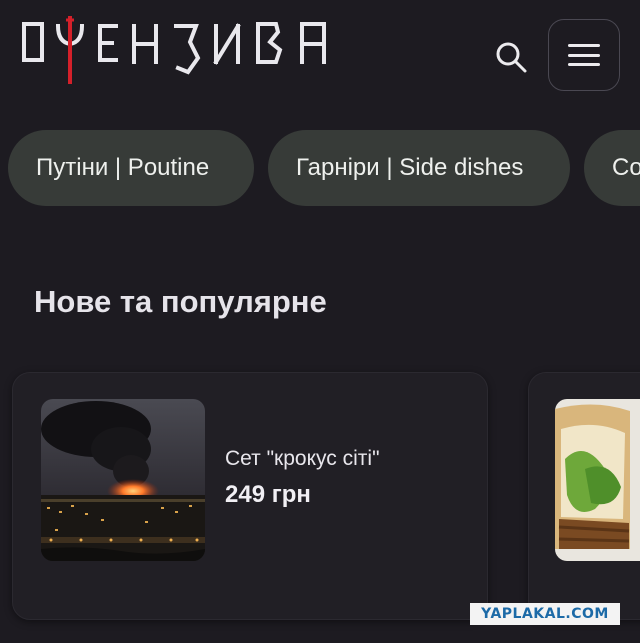 The image size is (640, 643). What do you see at coordinates (131, 168) in the screenshot?
I see `category-chip-poutine: Путіни | Poutine` at bounding box center [131, 168].